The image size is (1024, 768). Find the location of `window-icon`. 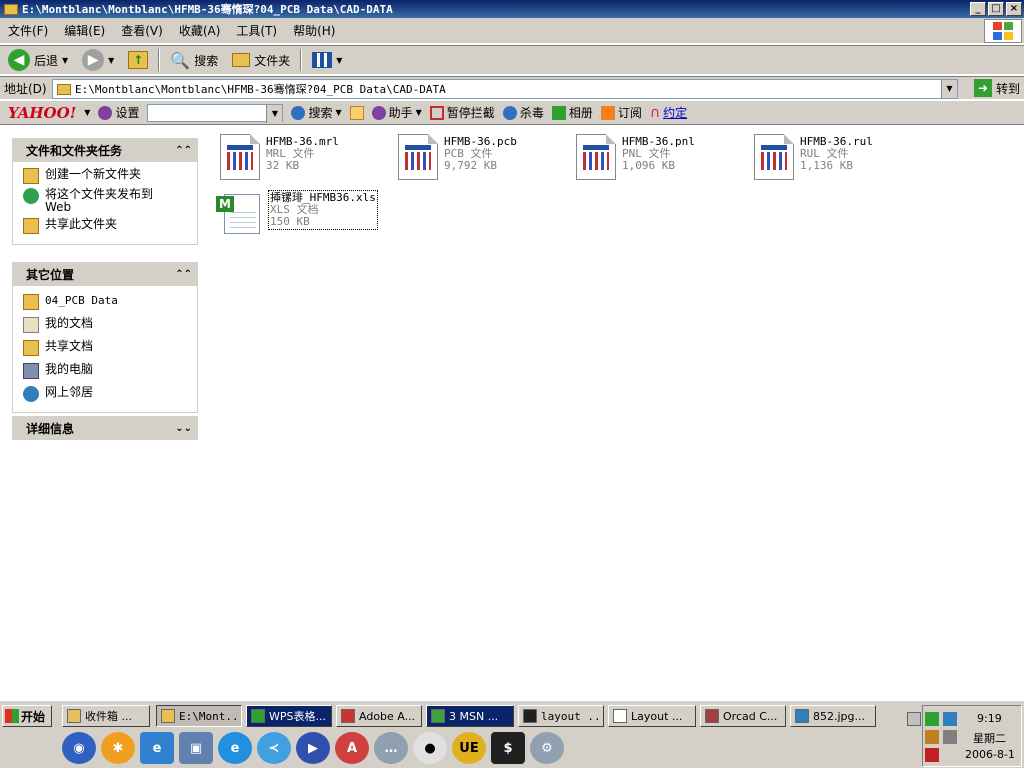

window-icon is located at coordinates (620, 716).